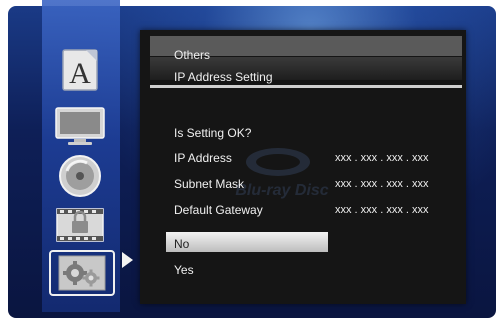 This screenshot has height=322, width=499. I want to click on font-icon: A, so click(80, 70).